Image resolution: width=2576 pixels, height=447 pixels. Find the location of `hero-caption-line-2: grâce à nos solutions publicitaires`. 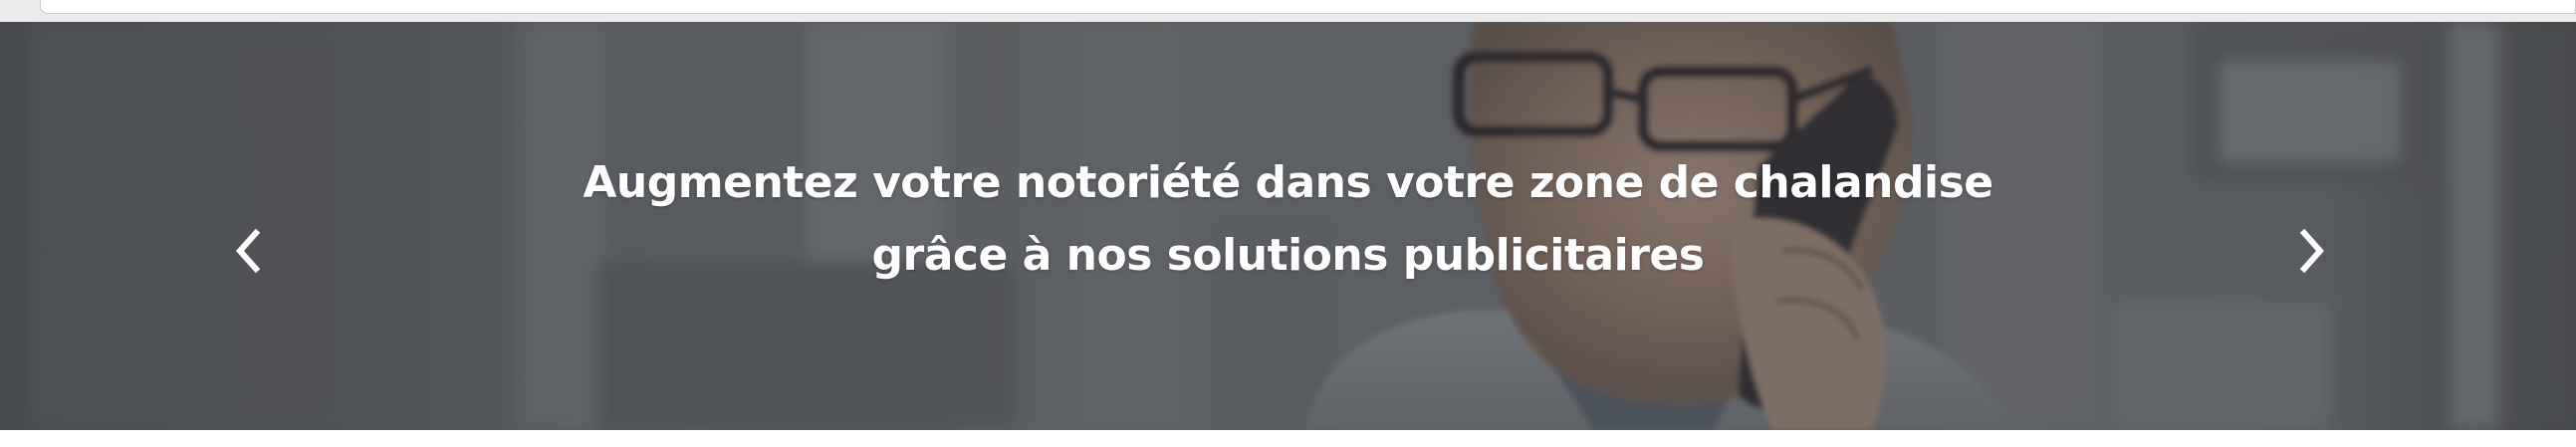

hero-caption-line-2: grâce à nos solutions publicitaires is located at coordinates (1288, 255).